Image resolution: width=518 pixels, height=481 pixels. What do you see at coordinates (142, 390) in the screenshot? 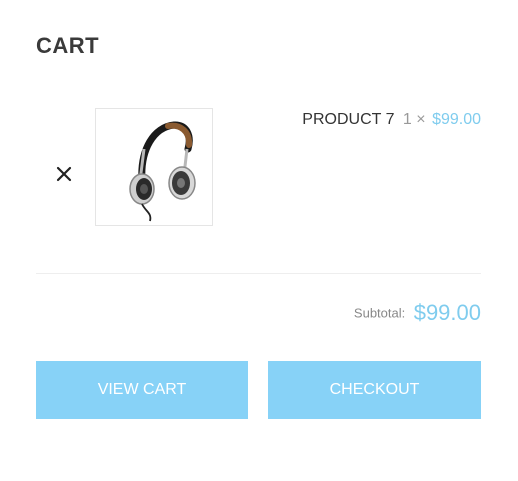
I see `view-cart-button: VIEW CART` at bounding box center [142, 390].